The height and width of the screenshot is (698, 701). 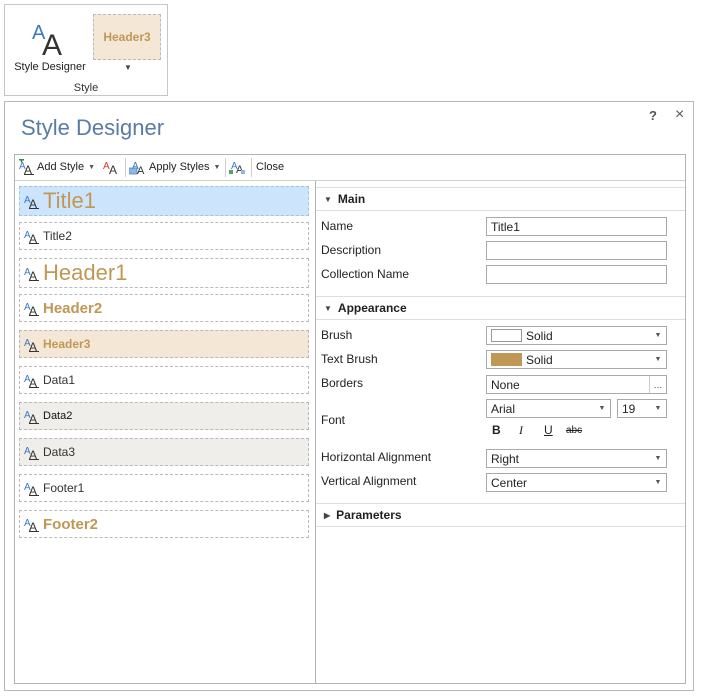 I want to click on prop-valign-label: Vertical Alignment, so click(x=369, y=481).